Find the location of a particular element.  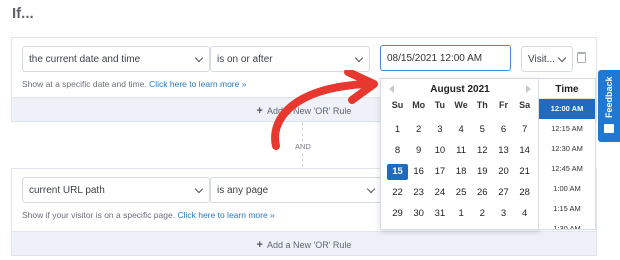

time-header: Time is located at coordinates (567, 89).